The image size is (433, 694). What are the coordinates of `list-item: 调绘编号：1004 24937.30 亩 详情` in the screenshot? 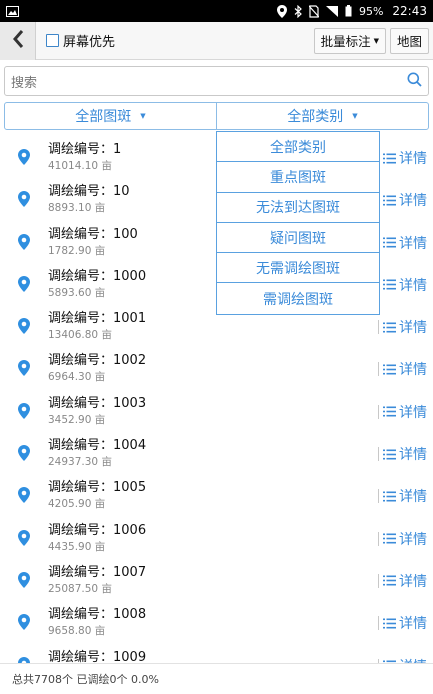 It's located at (216, 454).